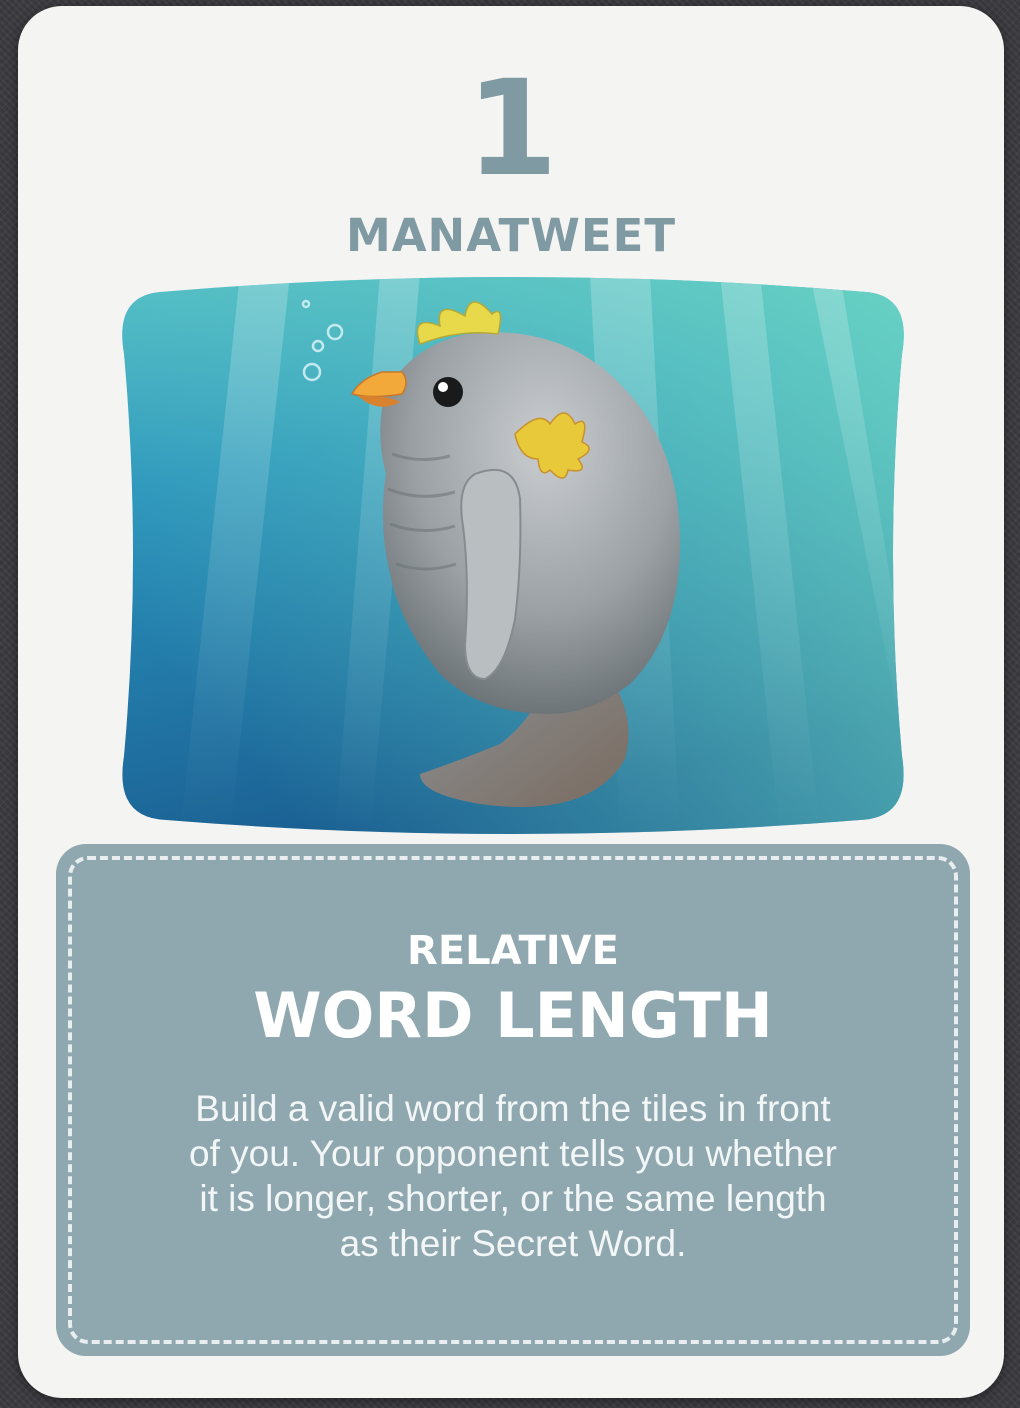 The image size is (1020, 1408). I want to click on rule-subtitle: RELATIVE, so click(513, 951).